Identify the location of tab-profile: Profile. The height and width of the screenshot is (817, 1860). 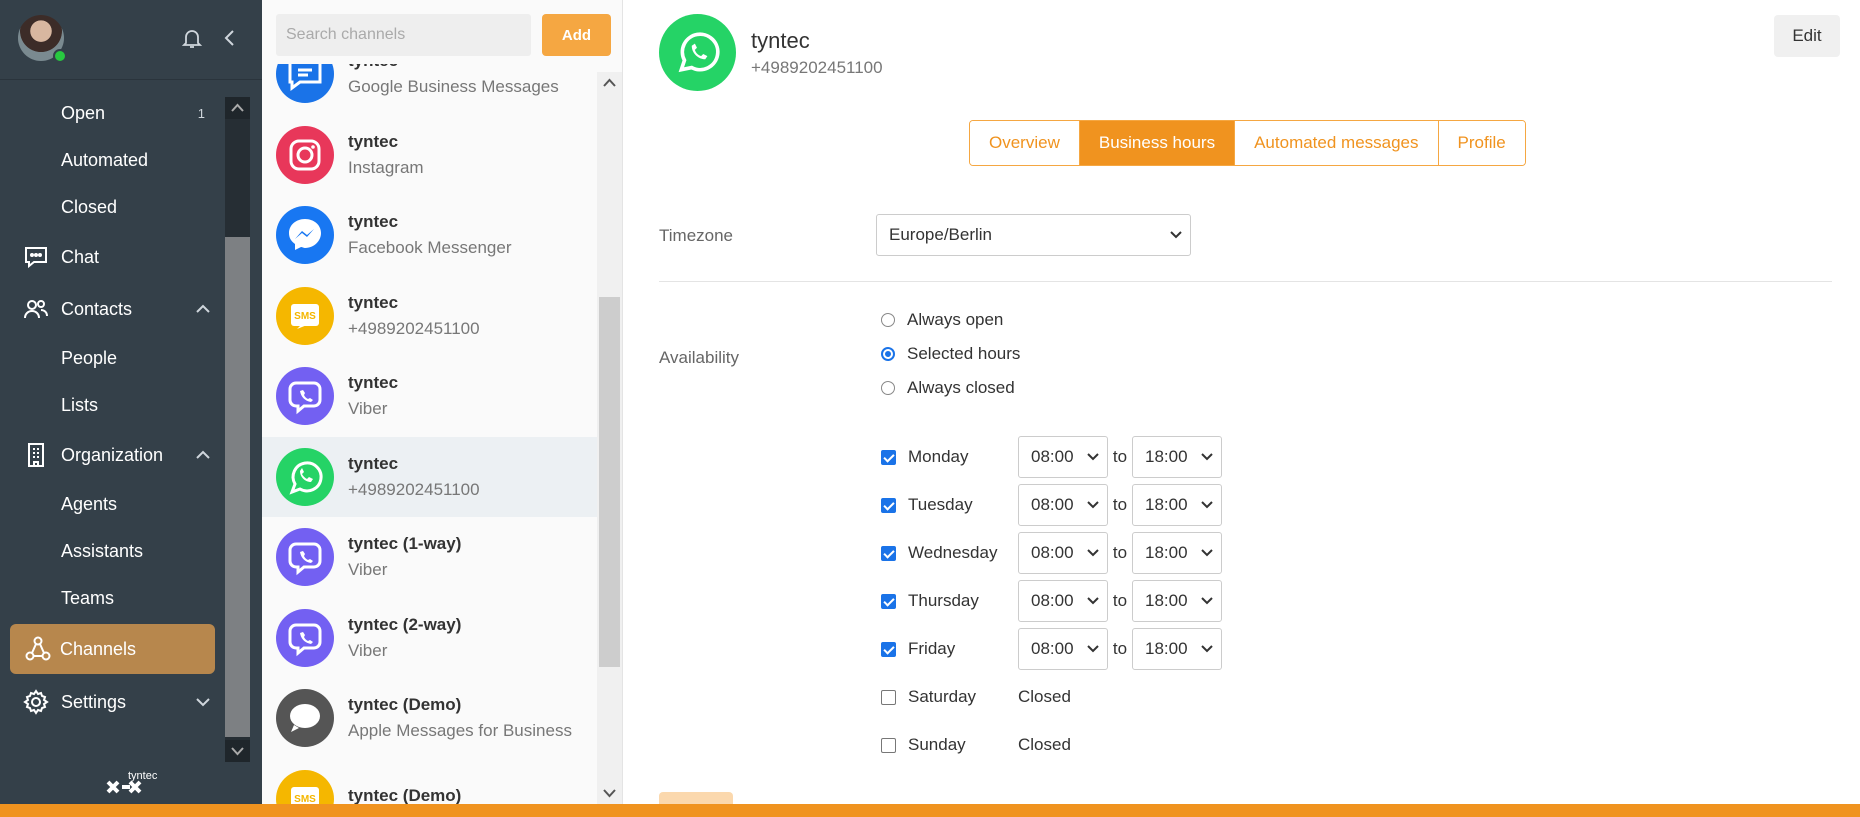
(1481, 143).